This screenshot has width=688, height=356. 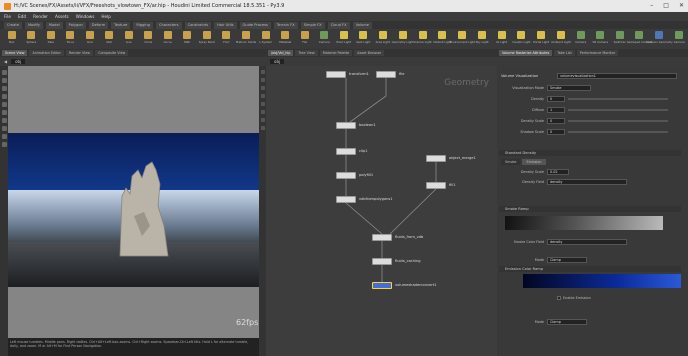 I want to click on minimize-icon: –, so click(x=651, y=5).